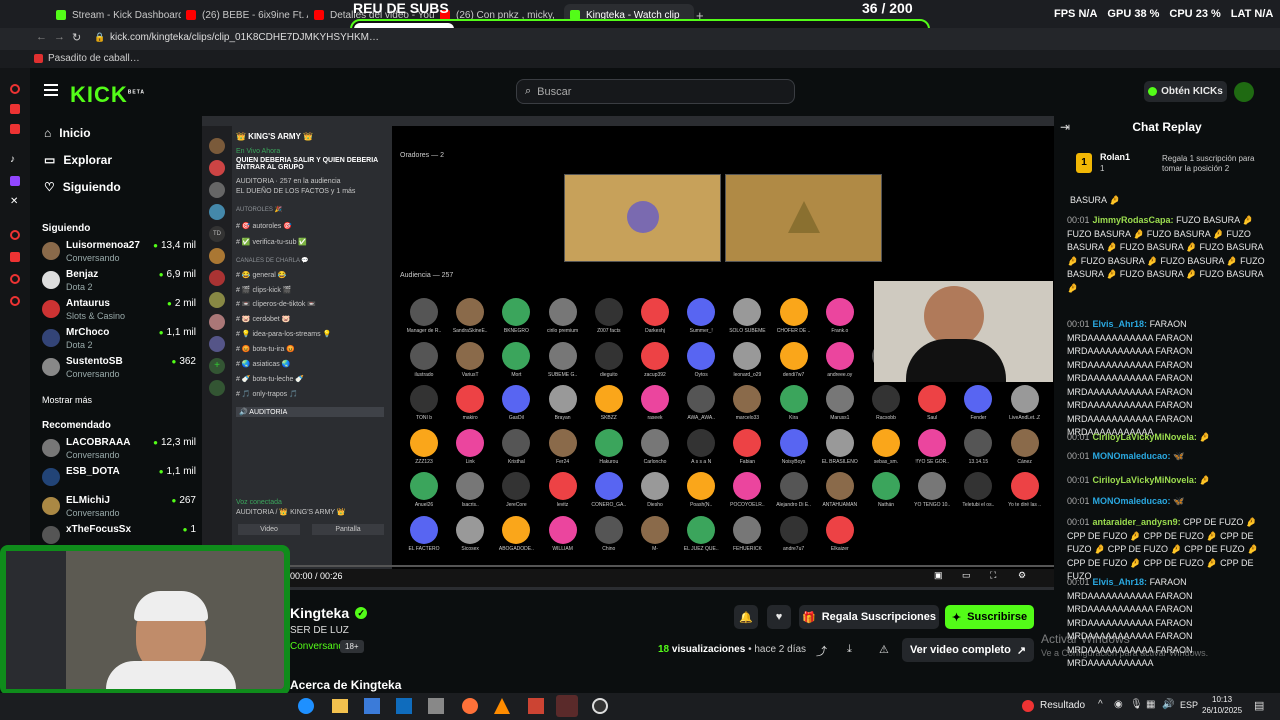 The height and width of the screenshot is (720, 1280). Describe the element at coordinates (701, 406) in the screenshot. I see `audience-member: AWA_AWA..` at that location.